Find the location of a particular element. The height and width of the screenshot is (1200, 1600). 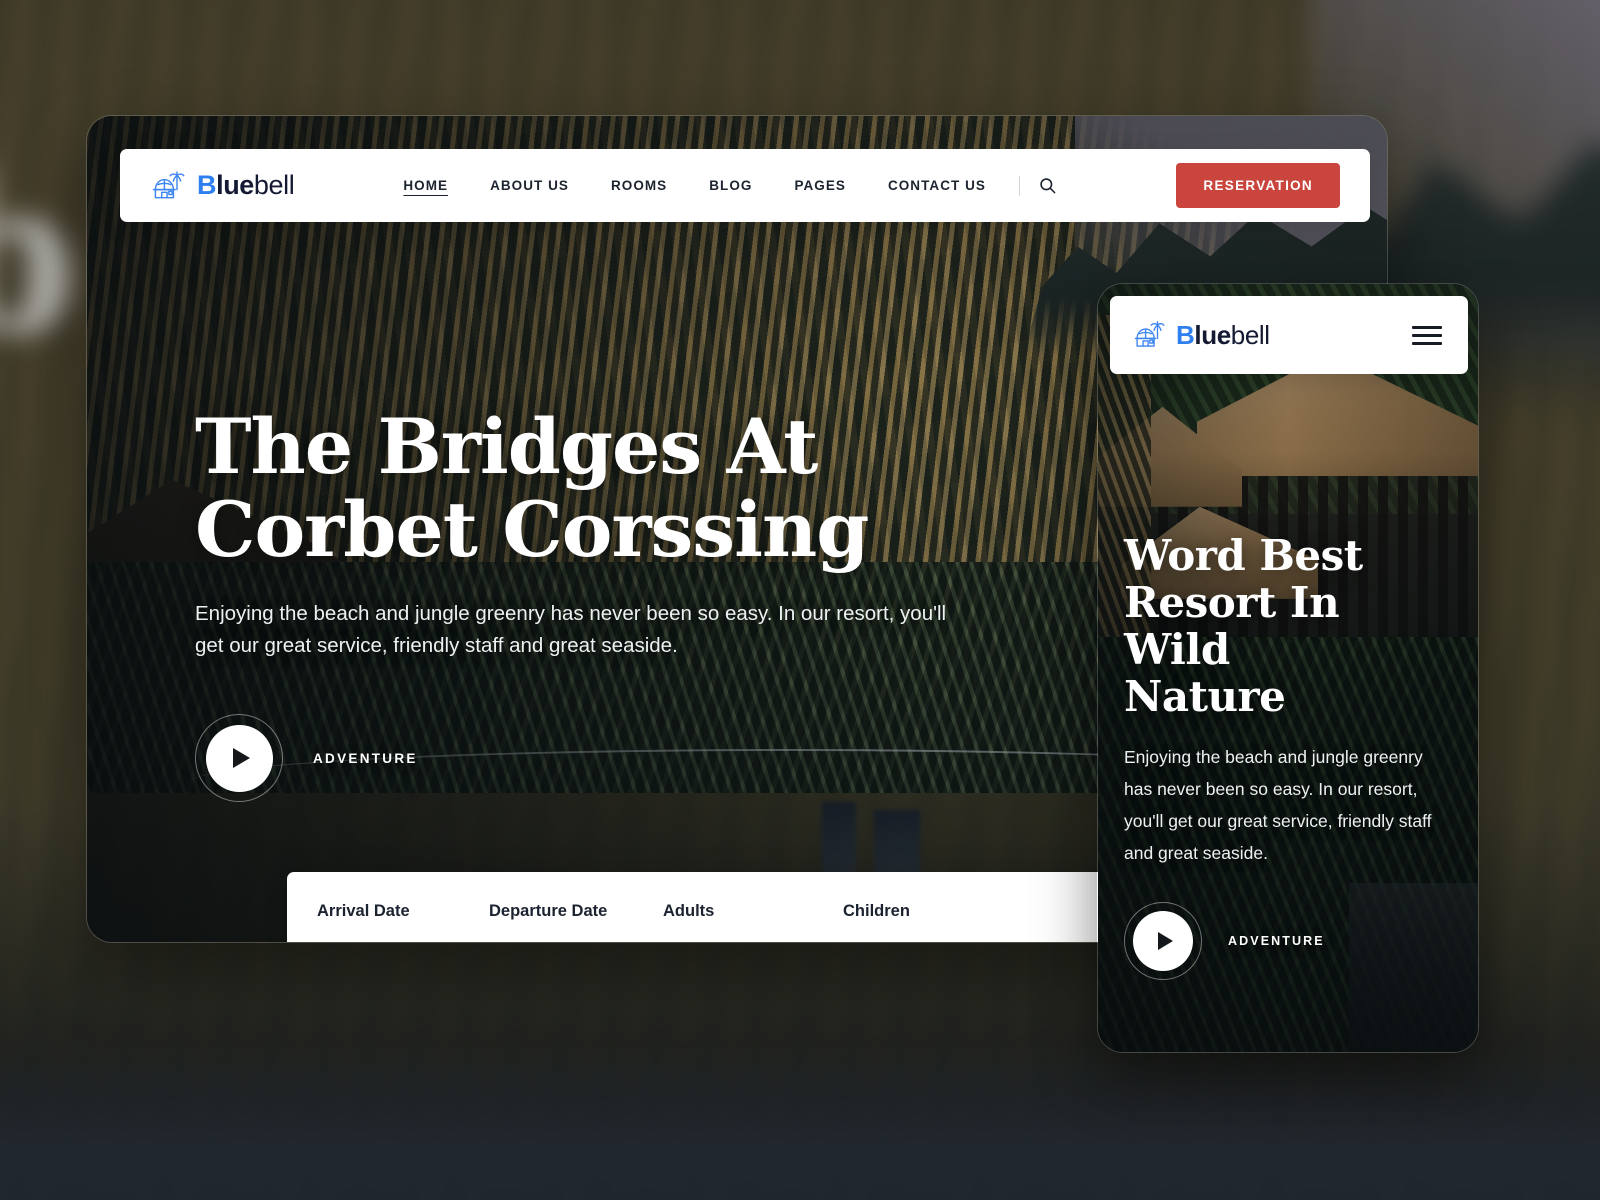

mobile-brand-logo: Bluebell is located at coordinates (1201, 335).